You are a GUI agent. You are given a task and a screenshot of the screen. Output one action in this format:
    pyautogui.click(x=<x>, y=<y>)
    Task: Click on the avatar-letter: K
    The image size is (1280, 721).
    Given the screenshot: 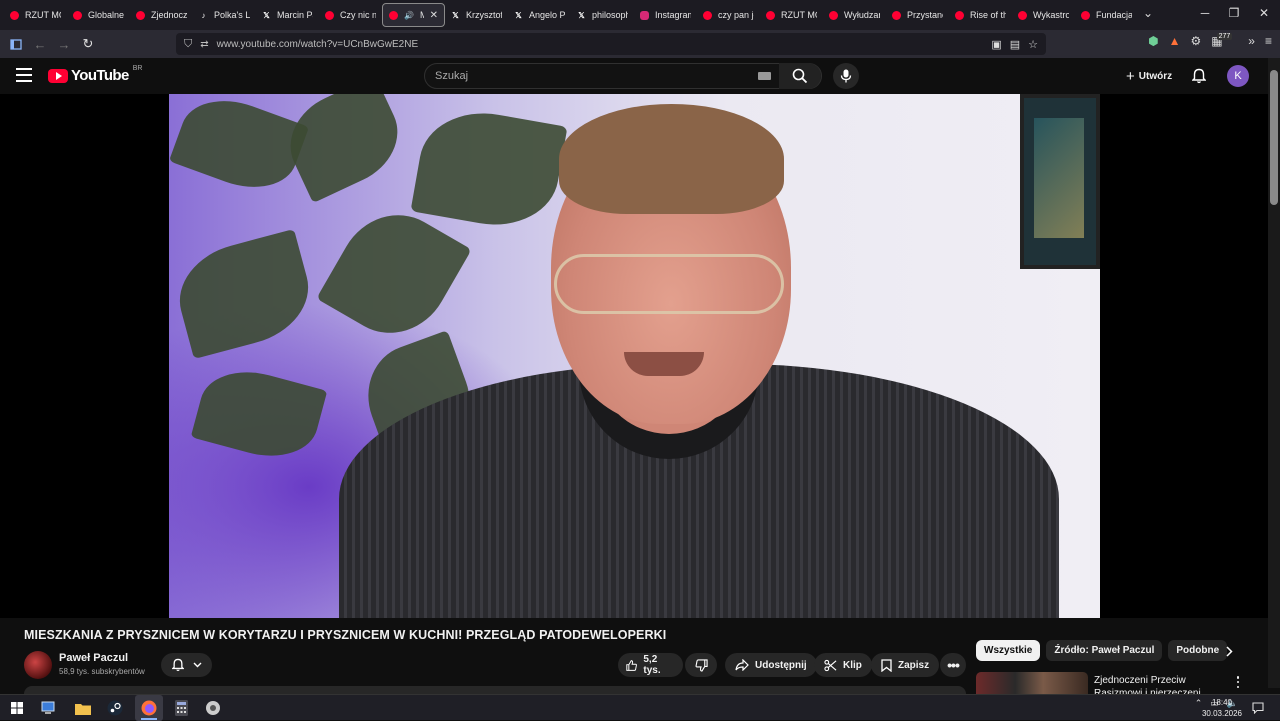 What is the action you would take?
    pyautogui.click(x=1238, y=76)
    